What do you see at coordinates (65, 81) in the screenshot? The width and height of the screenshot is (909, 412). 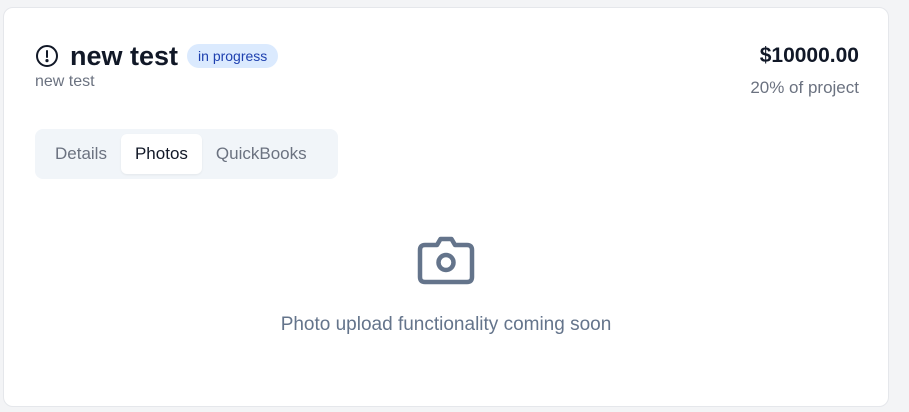 I see `subtitle: new test` at bounding box center [65, 81].